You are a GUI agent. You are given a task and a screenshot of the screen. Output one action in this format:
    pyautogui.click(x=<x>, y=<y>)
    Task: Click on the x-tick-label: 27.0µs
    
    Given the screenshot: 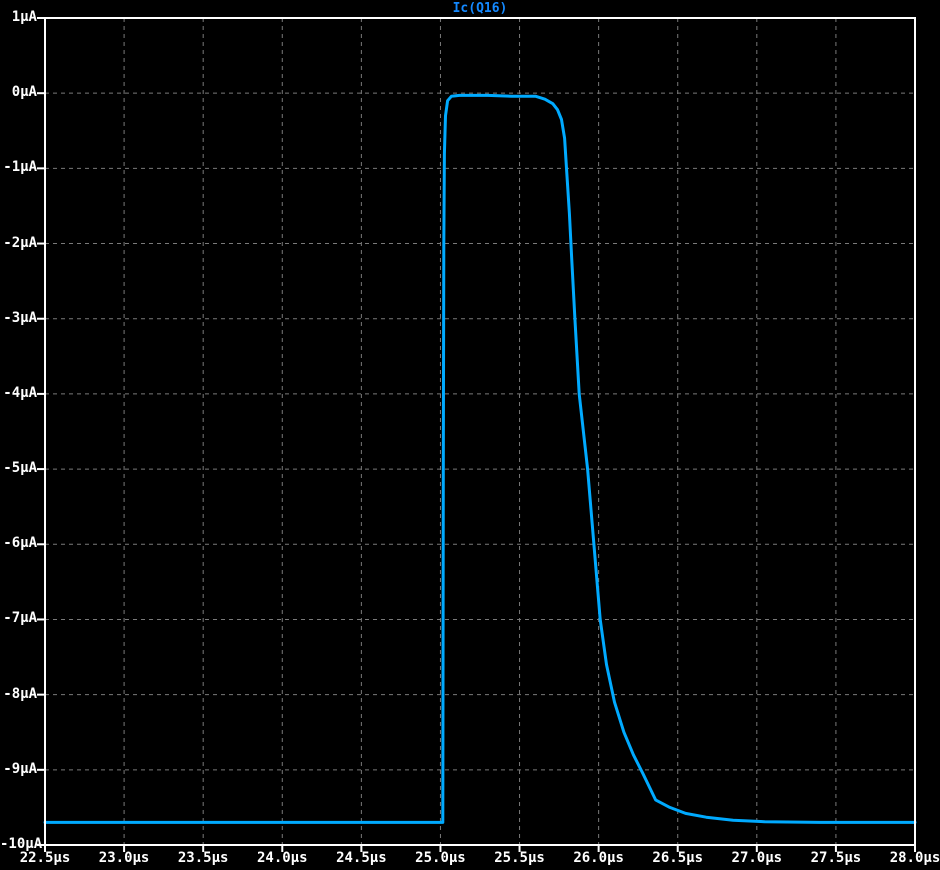 What is the action you would take?
    pyautogui.click(x=757, y=858)
    